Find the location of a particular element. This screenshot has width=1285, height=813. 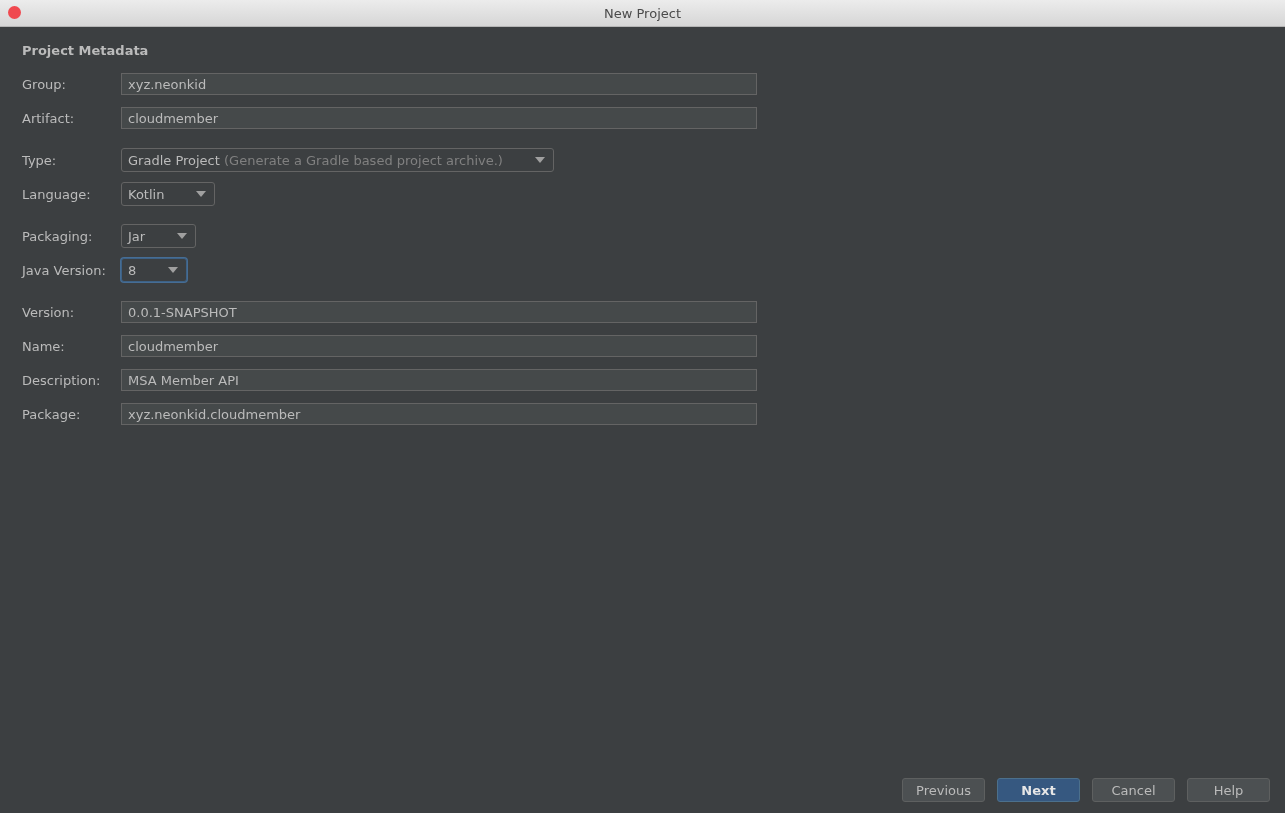

field-label: Type: is located at coordinates (40, 160).